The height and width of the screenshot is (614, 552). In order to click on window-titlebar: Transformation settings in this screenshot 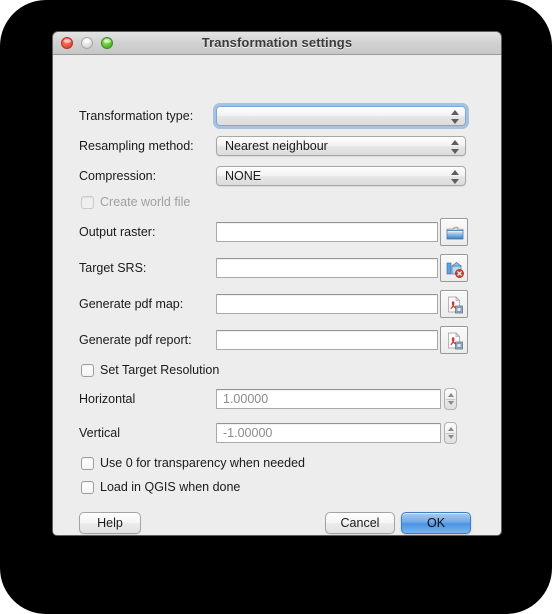, I will do `click(277, 43)`.